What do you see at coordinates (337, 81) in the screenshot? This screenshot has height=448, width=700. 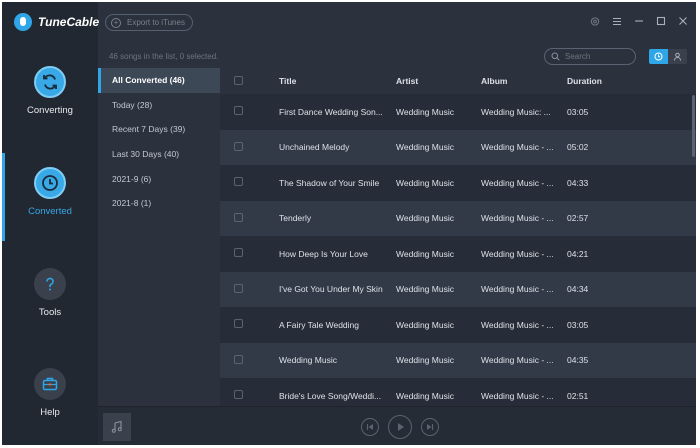 I see `column-title: Title` at bounding box center [337, 81].